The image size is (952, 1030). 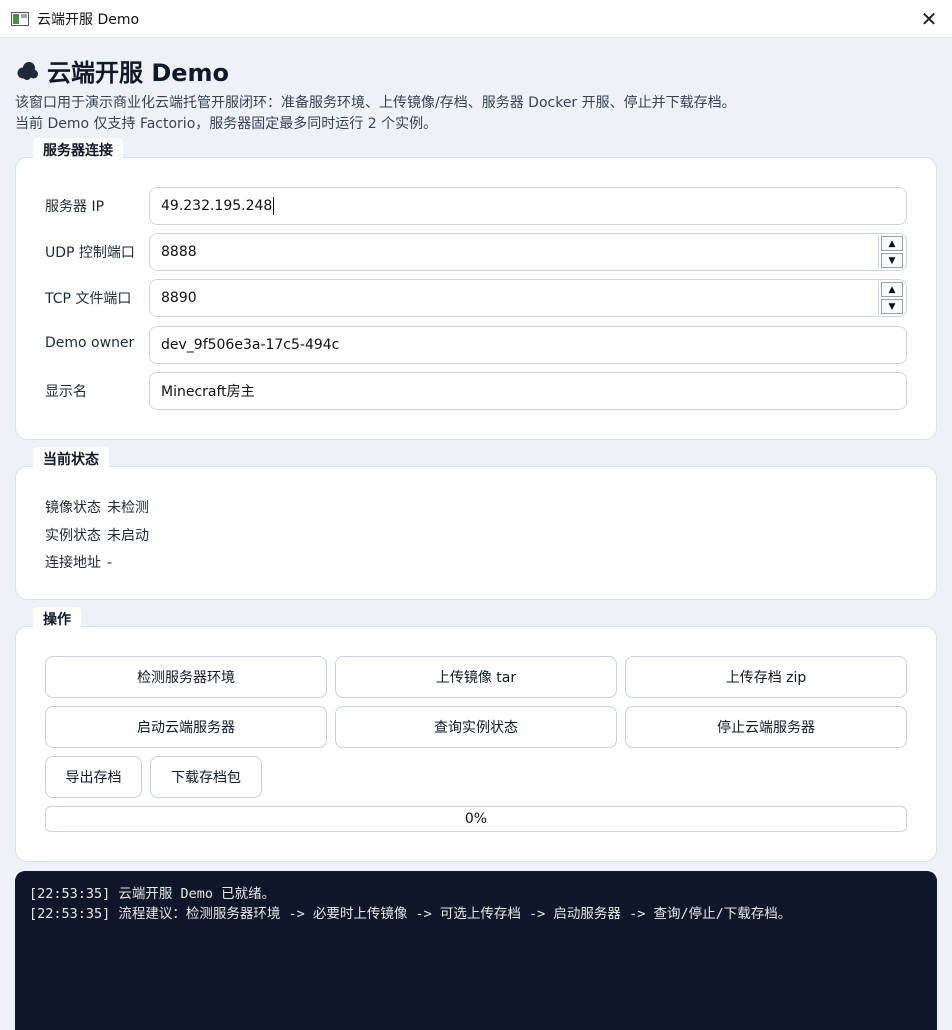 I want to click on udp-port-stepper: ▲ ▼, so click(x=891, y=252).